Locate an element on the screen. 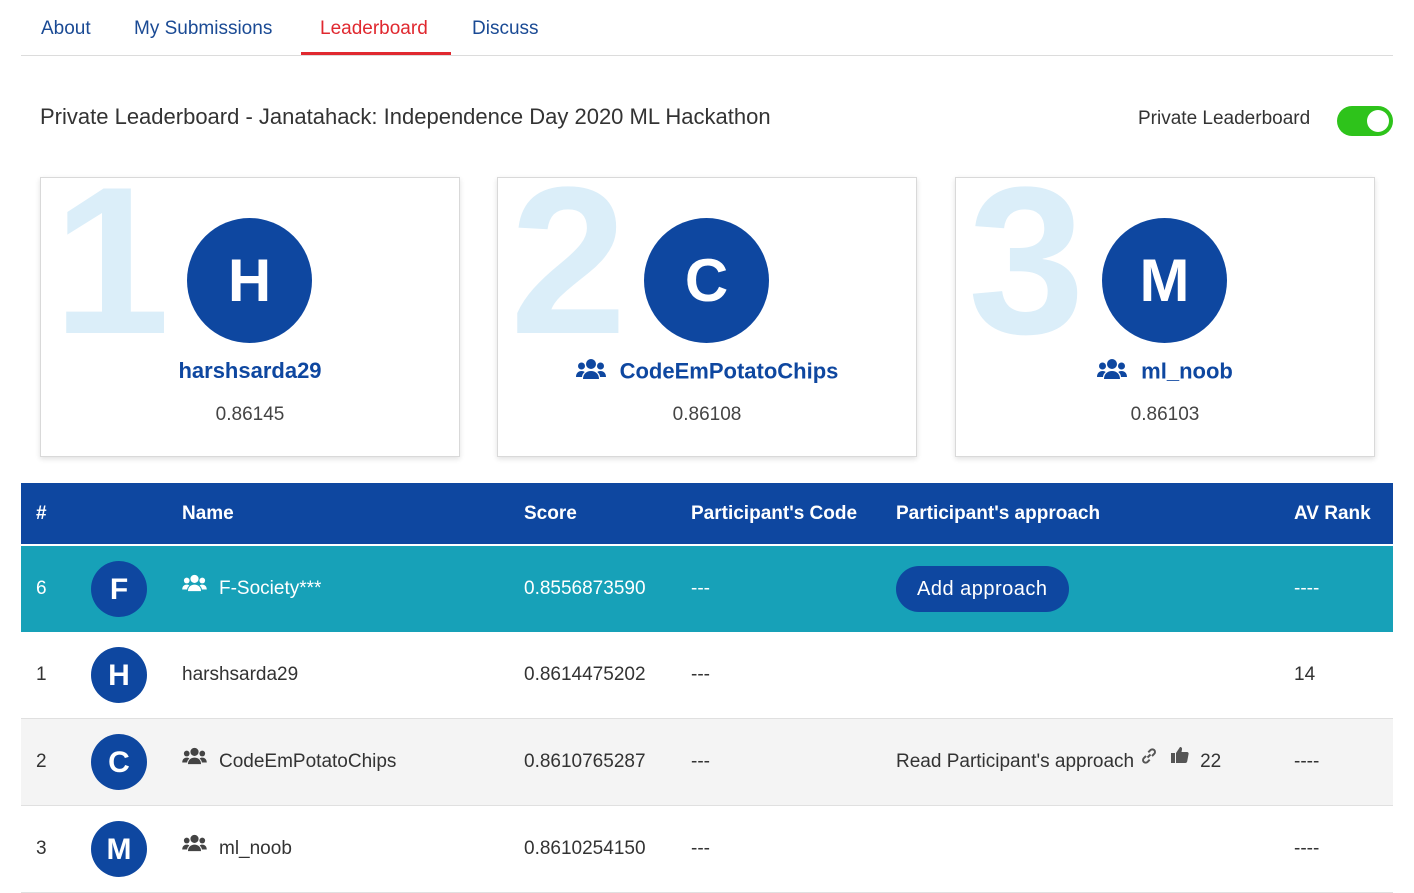  avatar: F is located at coordinates (119, 589).